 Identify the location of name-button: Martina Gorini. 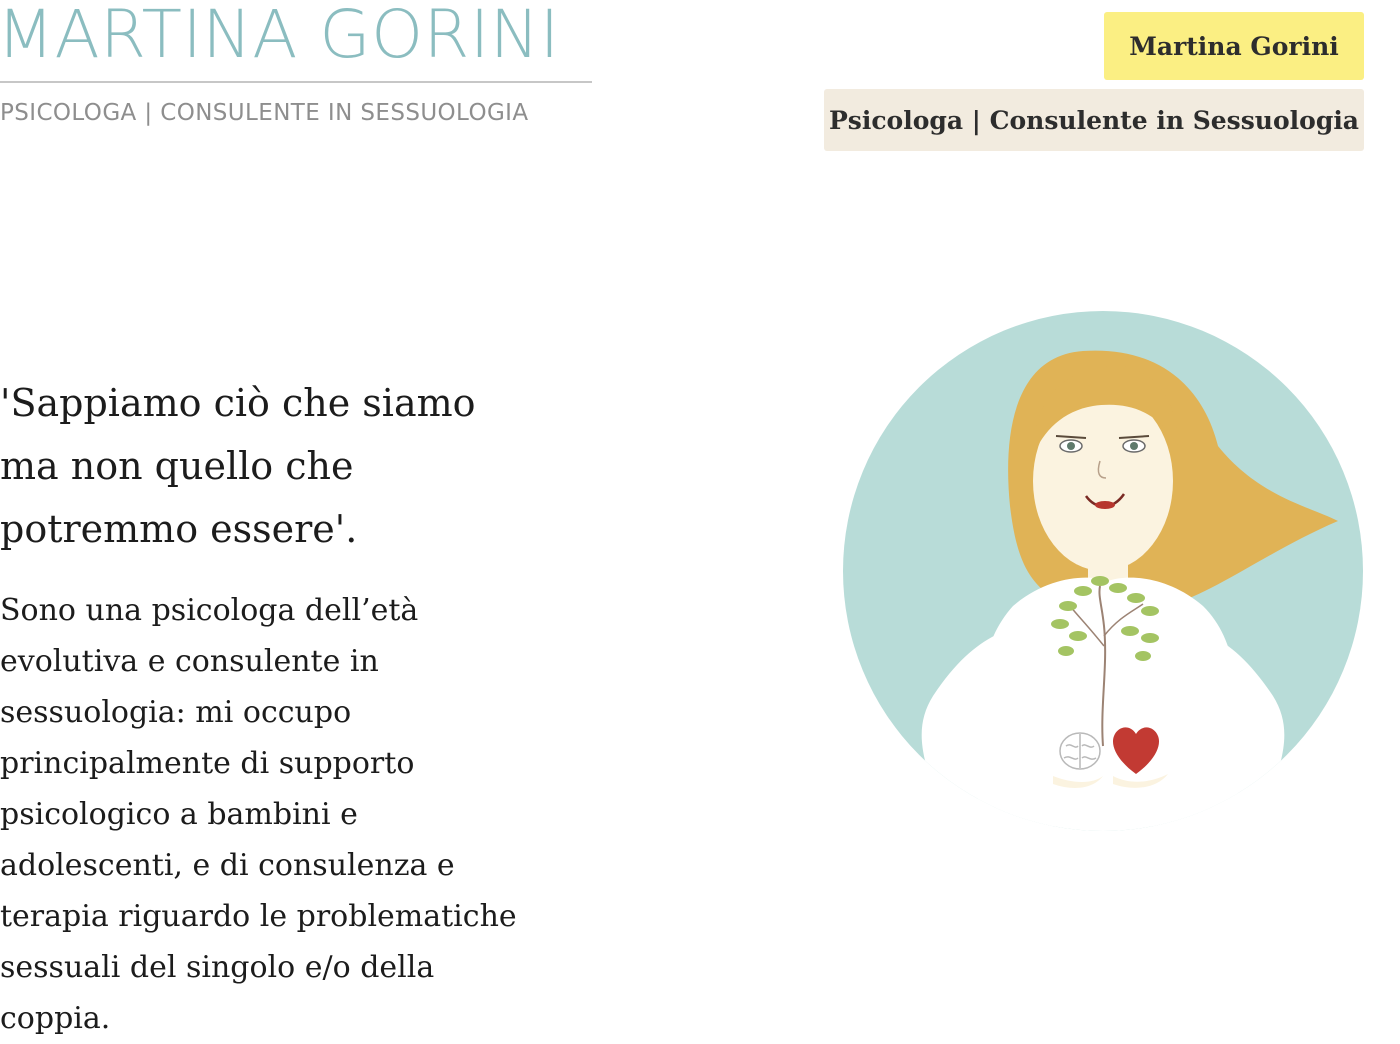
(1234, 46).